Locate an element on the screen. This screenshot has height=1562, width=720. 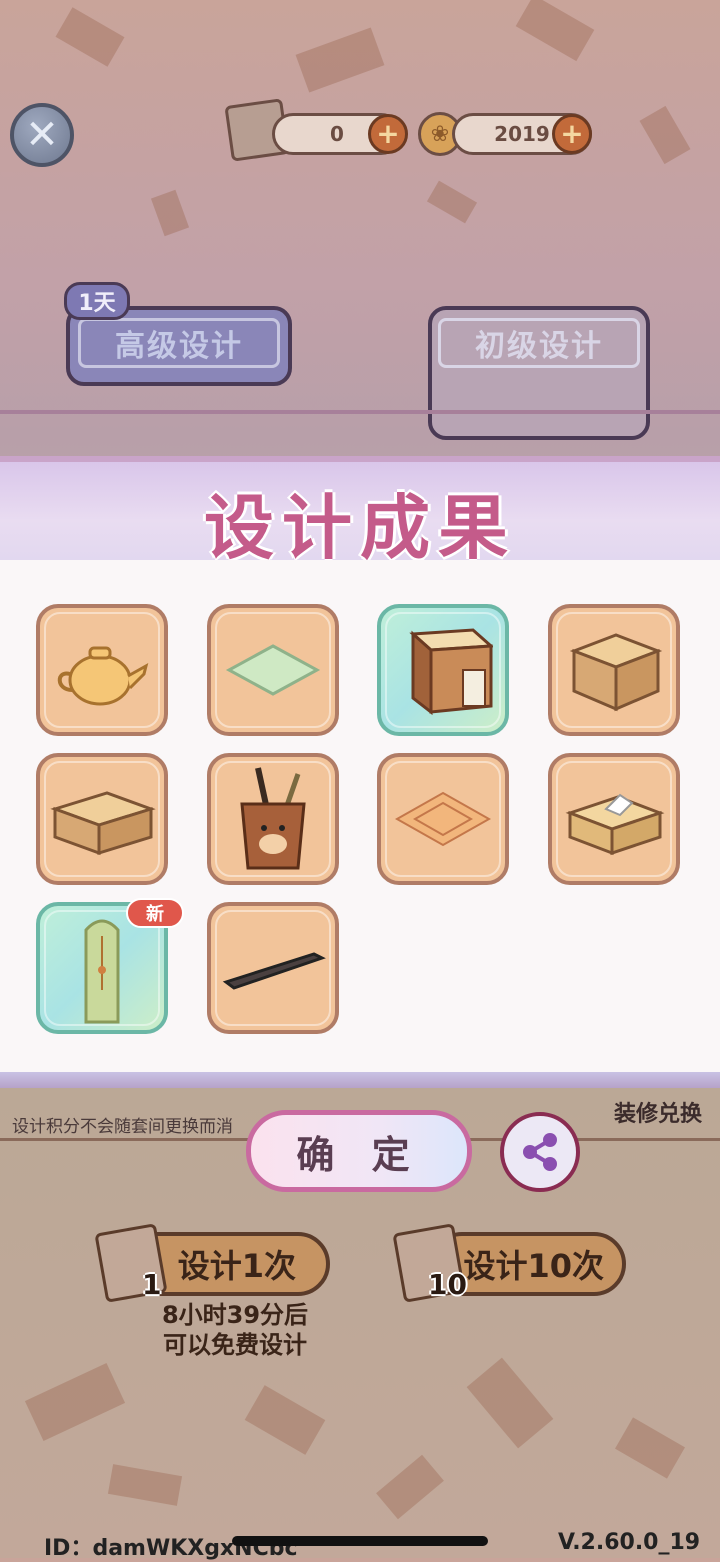
result-item-teapot is located at coordinates (102, 670).